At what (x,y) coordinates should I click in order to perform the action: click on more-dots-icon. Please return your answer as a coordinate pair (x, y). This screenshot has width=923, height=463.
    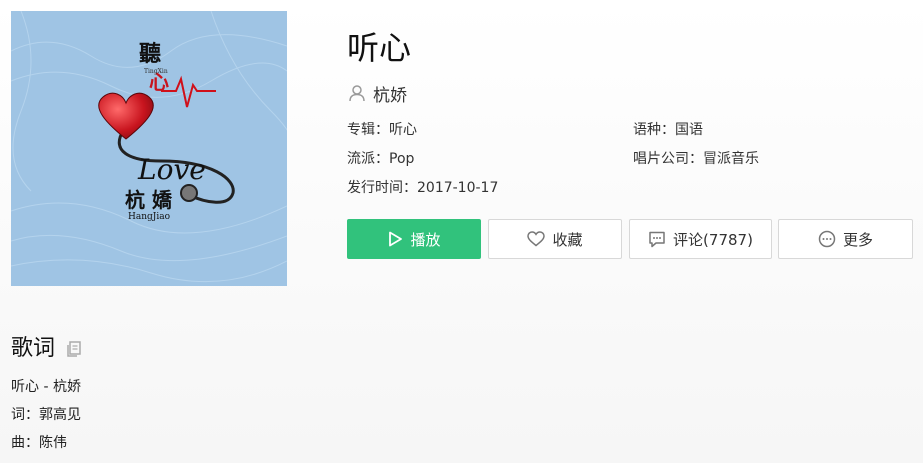
    Looking at the image, I should click on (827, 239).